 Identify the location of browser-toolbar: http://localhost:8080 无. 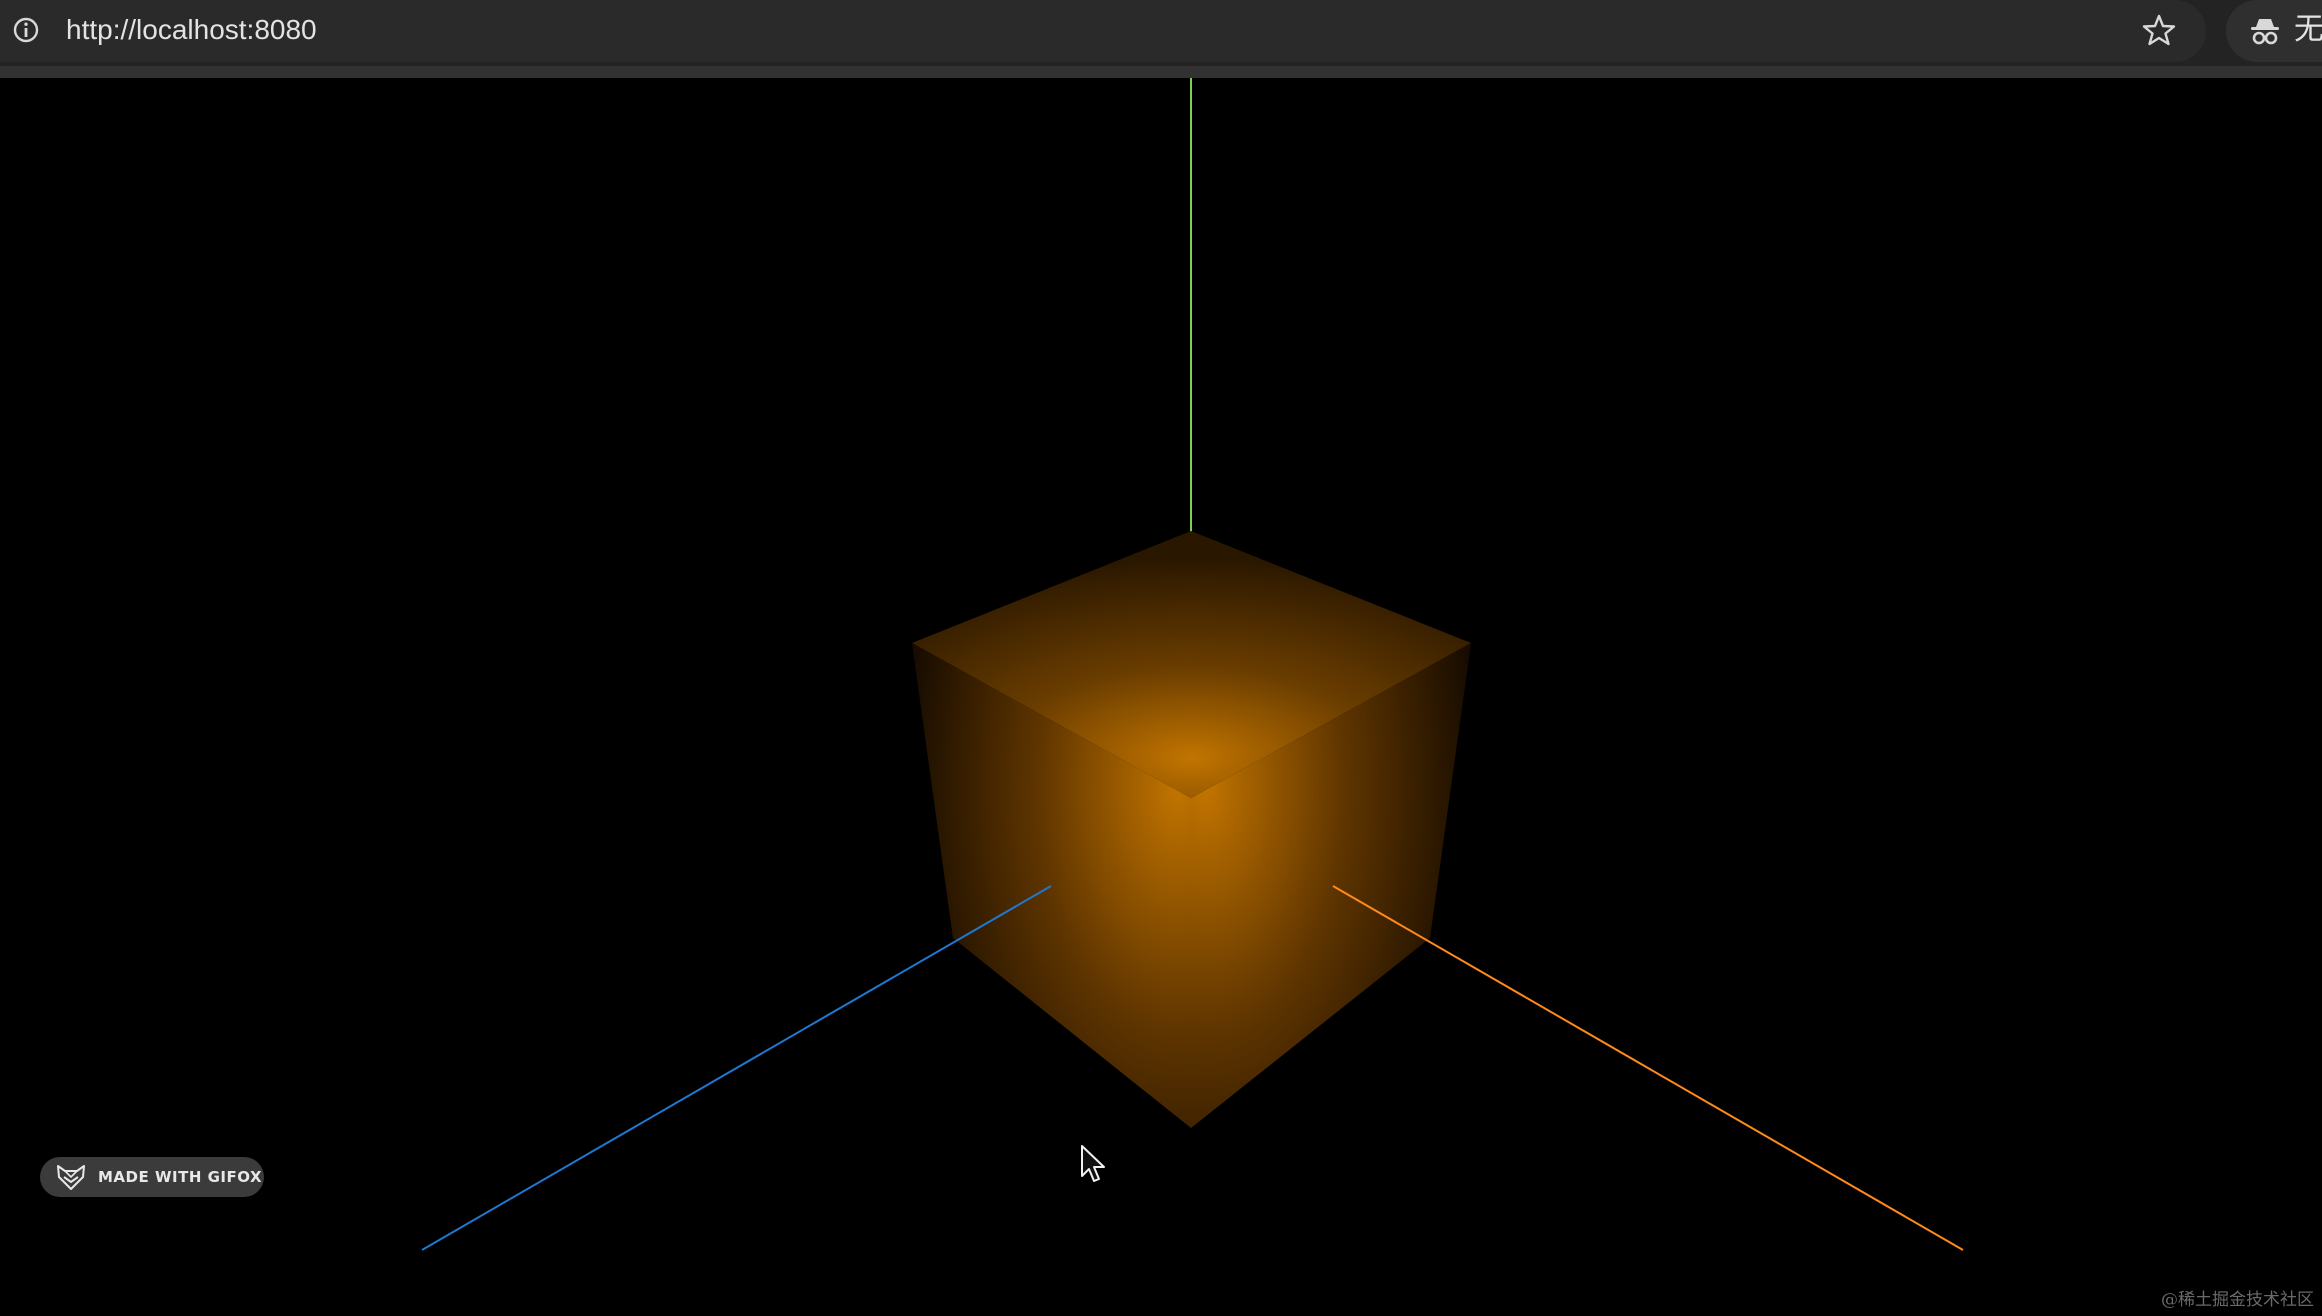
(1161, 33).